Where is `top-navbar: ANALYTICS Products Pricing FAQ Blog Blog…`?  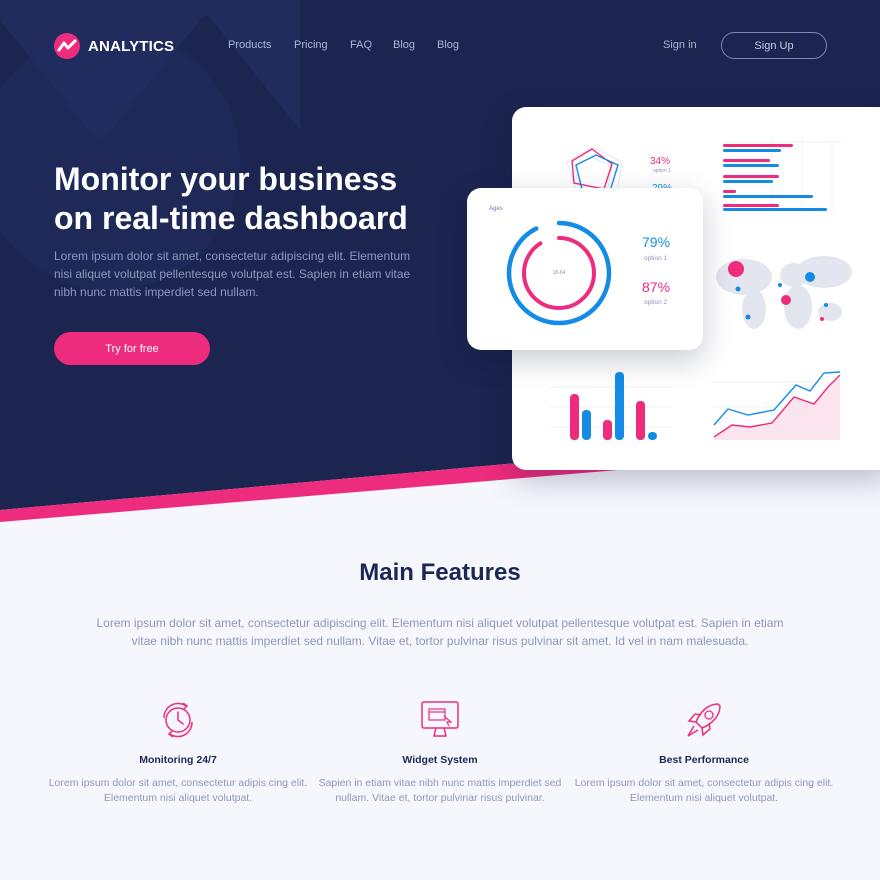 top-navbar: ANALYTICS Products Pricing FAQ Blog Blog… is located at coordinates (440, 46).